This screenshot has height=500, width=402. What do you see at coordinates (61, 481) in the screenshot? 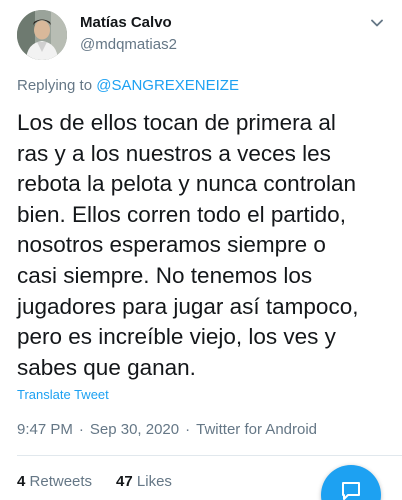
I see `retweets-label: Retweets` at bounding box center [61, 481].